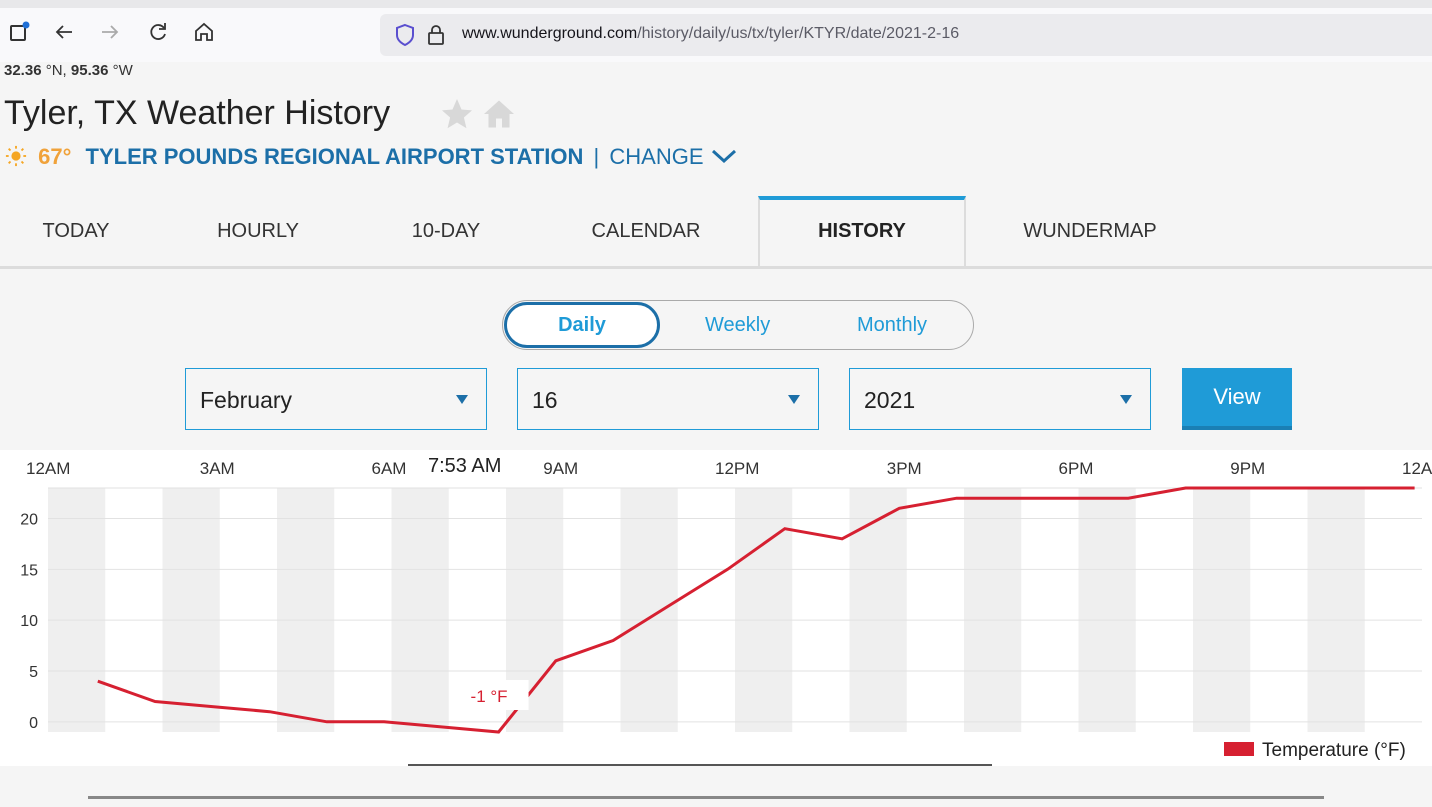 The height and width of the screenshot is (807, 1432). Describe the element at coordinates (1239, 749) in the screenshot. I see `legend-swatch` at that location.